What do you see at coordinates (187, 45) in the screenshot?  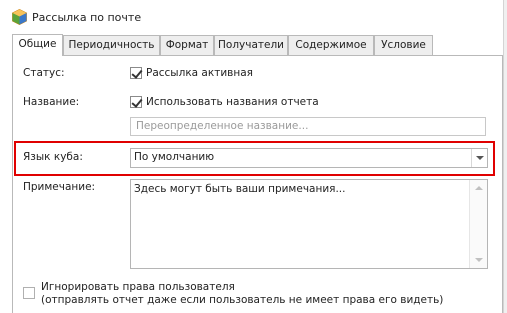 I see `tab-format: Формат` at bounding box center [187, 45].